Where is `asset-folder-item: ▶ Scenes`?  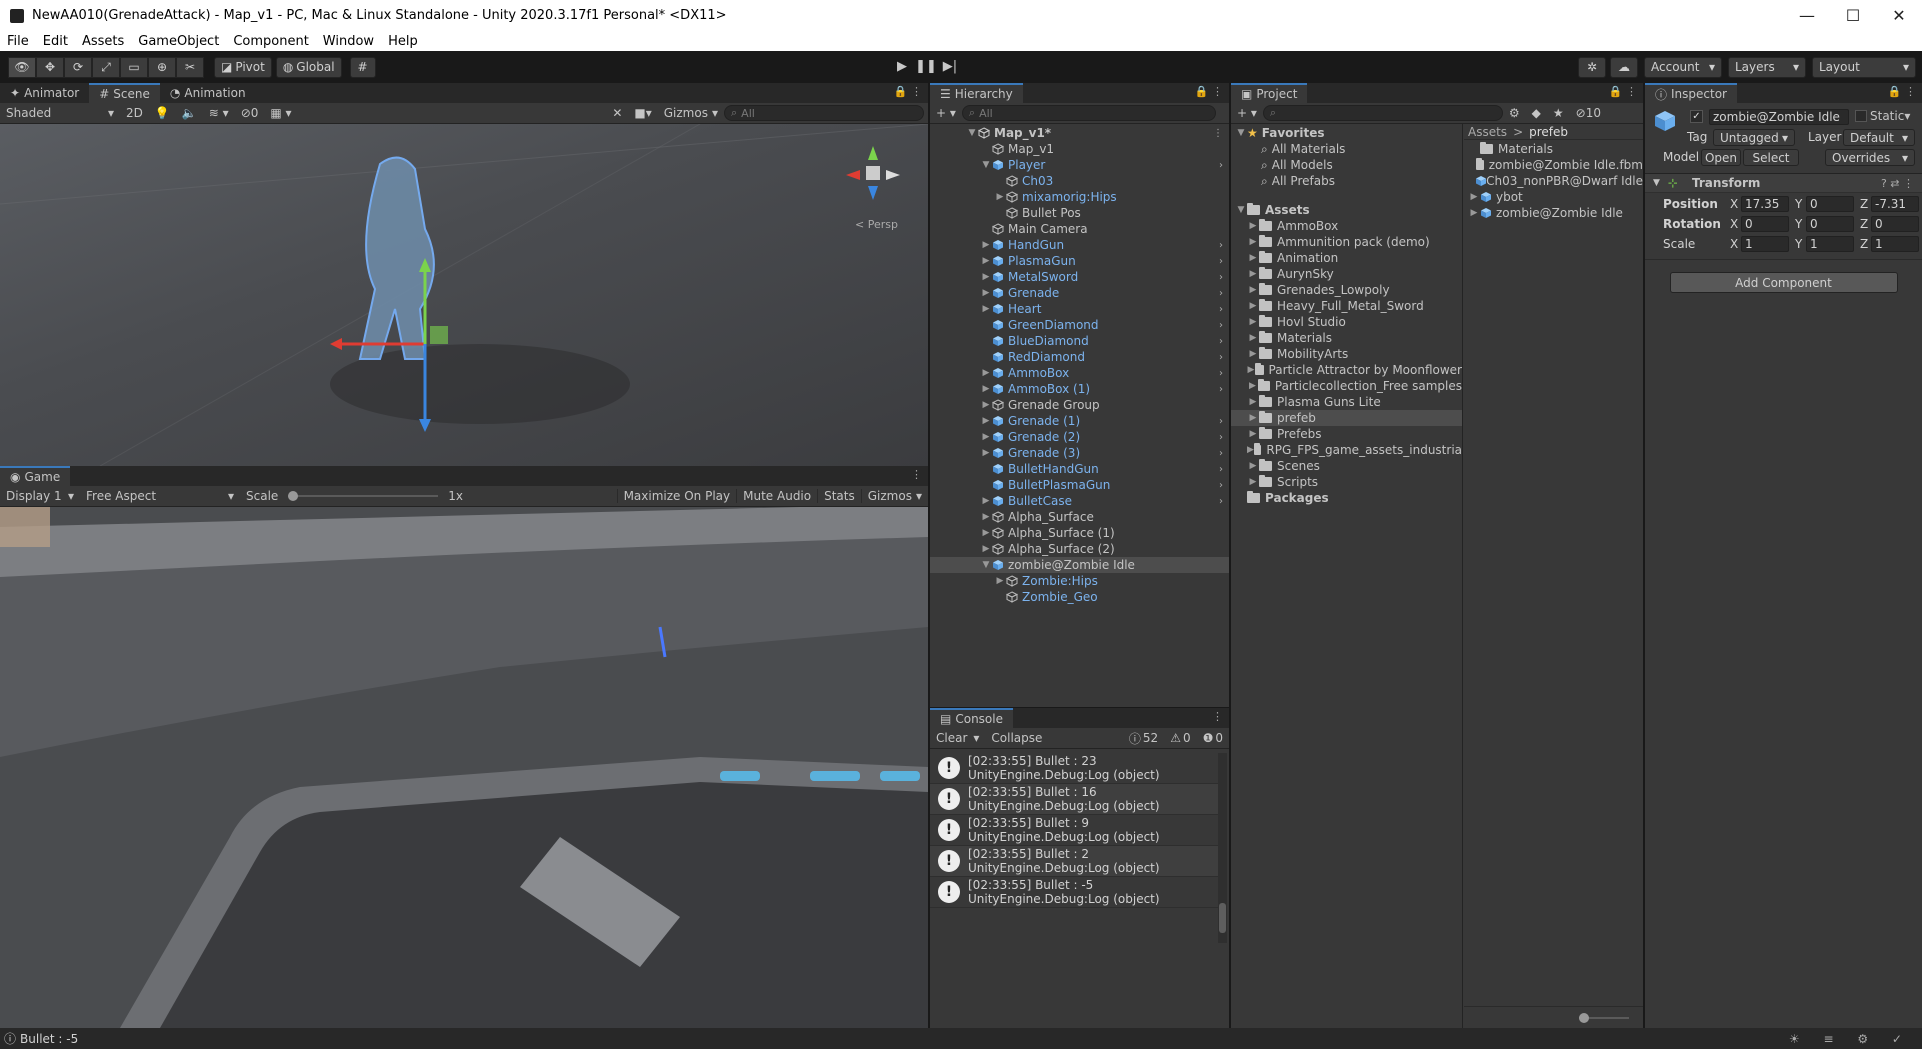 asset-folder-item: ▶ Scenes is located at coordinates (1346, 466).